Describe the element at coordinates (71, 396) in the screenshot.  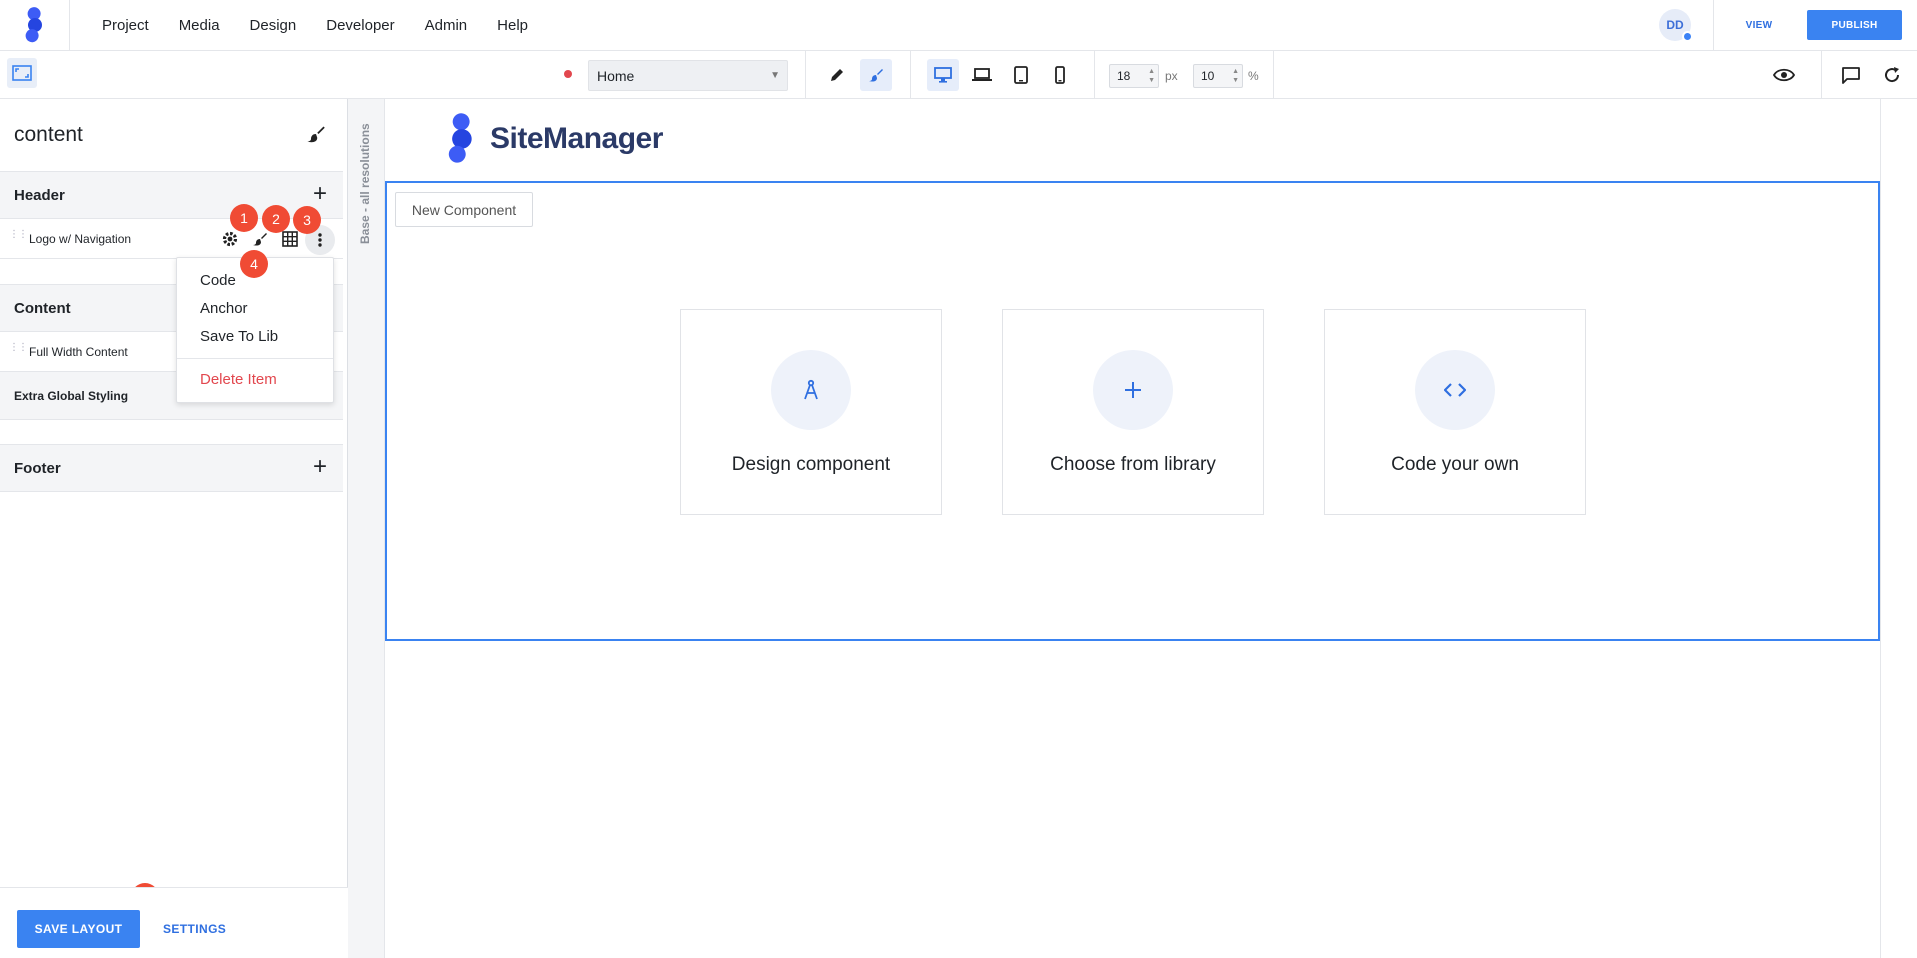
I see `section-extra-label: Extra Global Styling` at that location.